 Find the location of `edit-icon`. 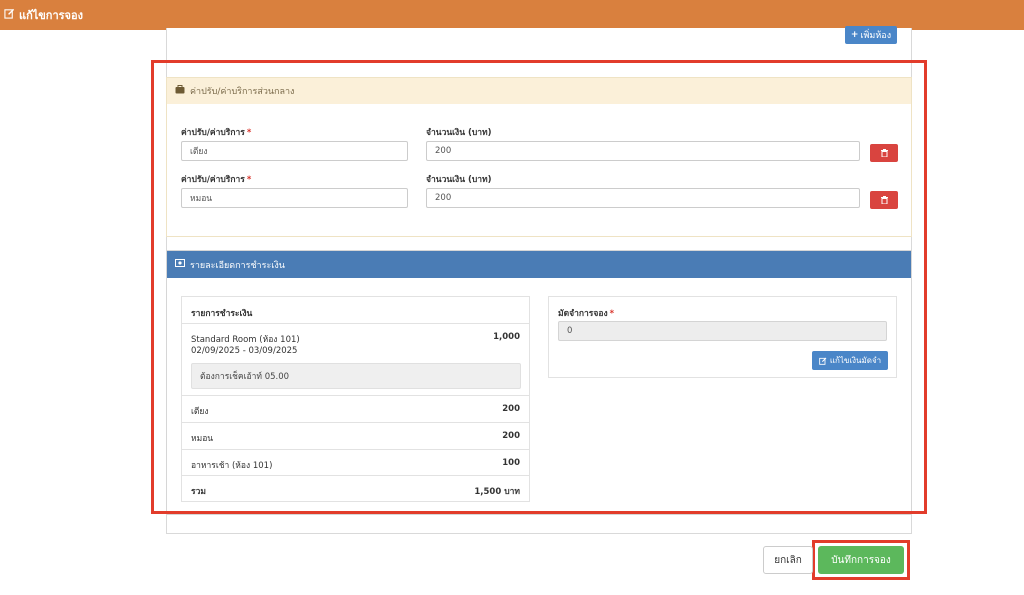

edit-icon is located at coordinates (10, 15).